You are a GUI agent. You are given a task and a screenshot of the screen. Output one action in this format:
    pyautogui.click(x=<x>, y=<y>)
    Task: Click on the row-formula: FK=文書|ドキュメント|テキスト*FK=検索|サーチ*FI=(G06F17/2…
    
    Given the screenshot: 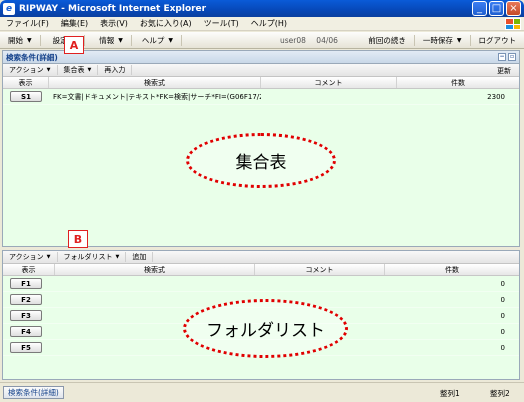 What is the action you would take?
    pyautogui.click(x=157, y=96)
    